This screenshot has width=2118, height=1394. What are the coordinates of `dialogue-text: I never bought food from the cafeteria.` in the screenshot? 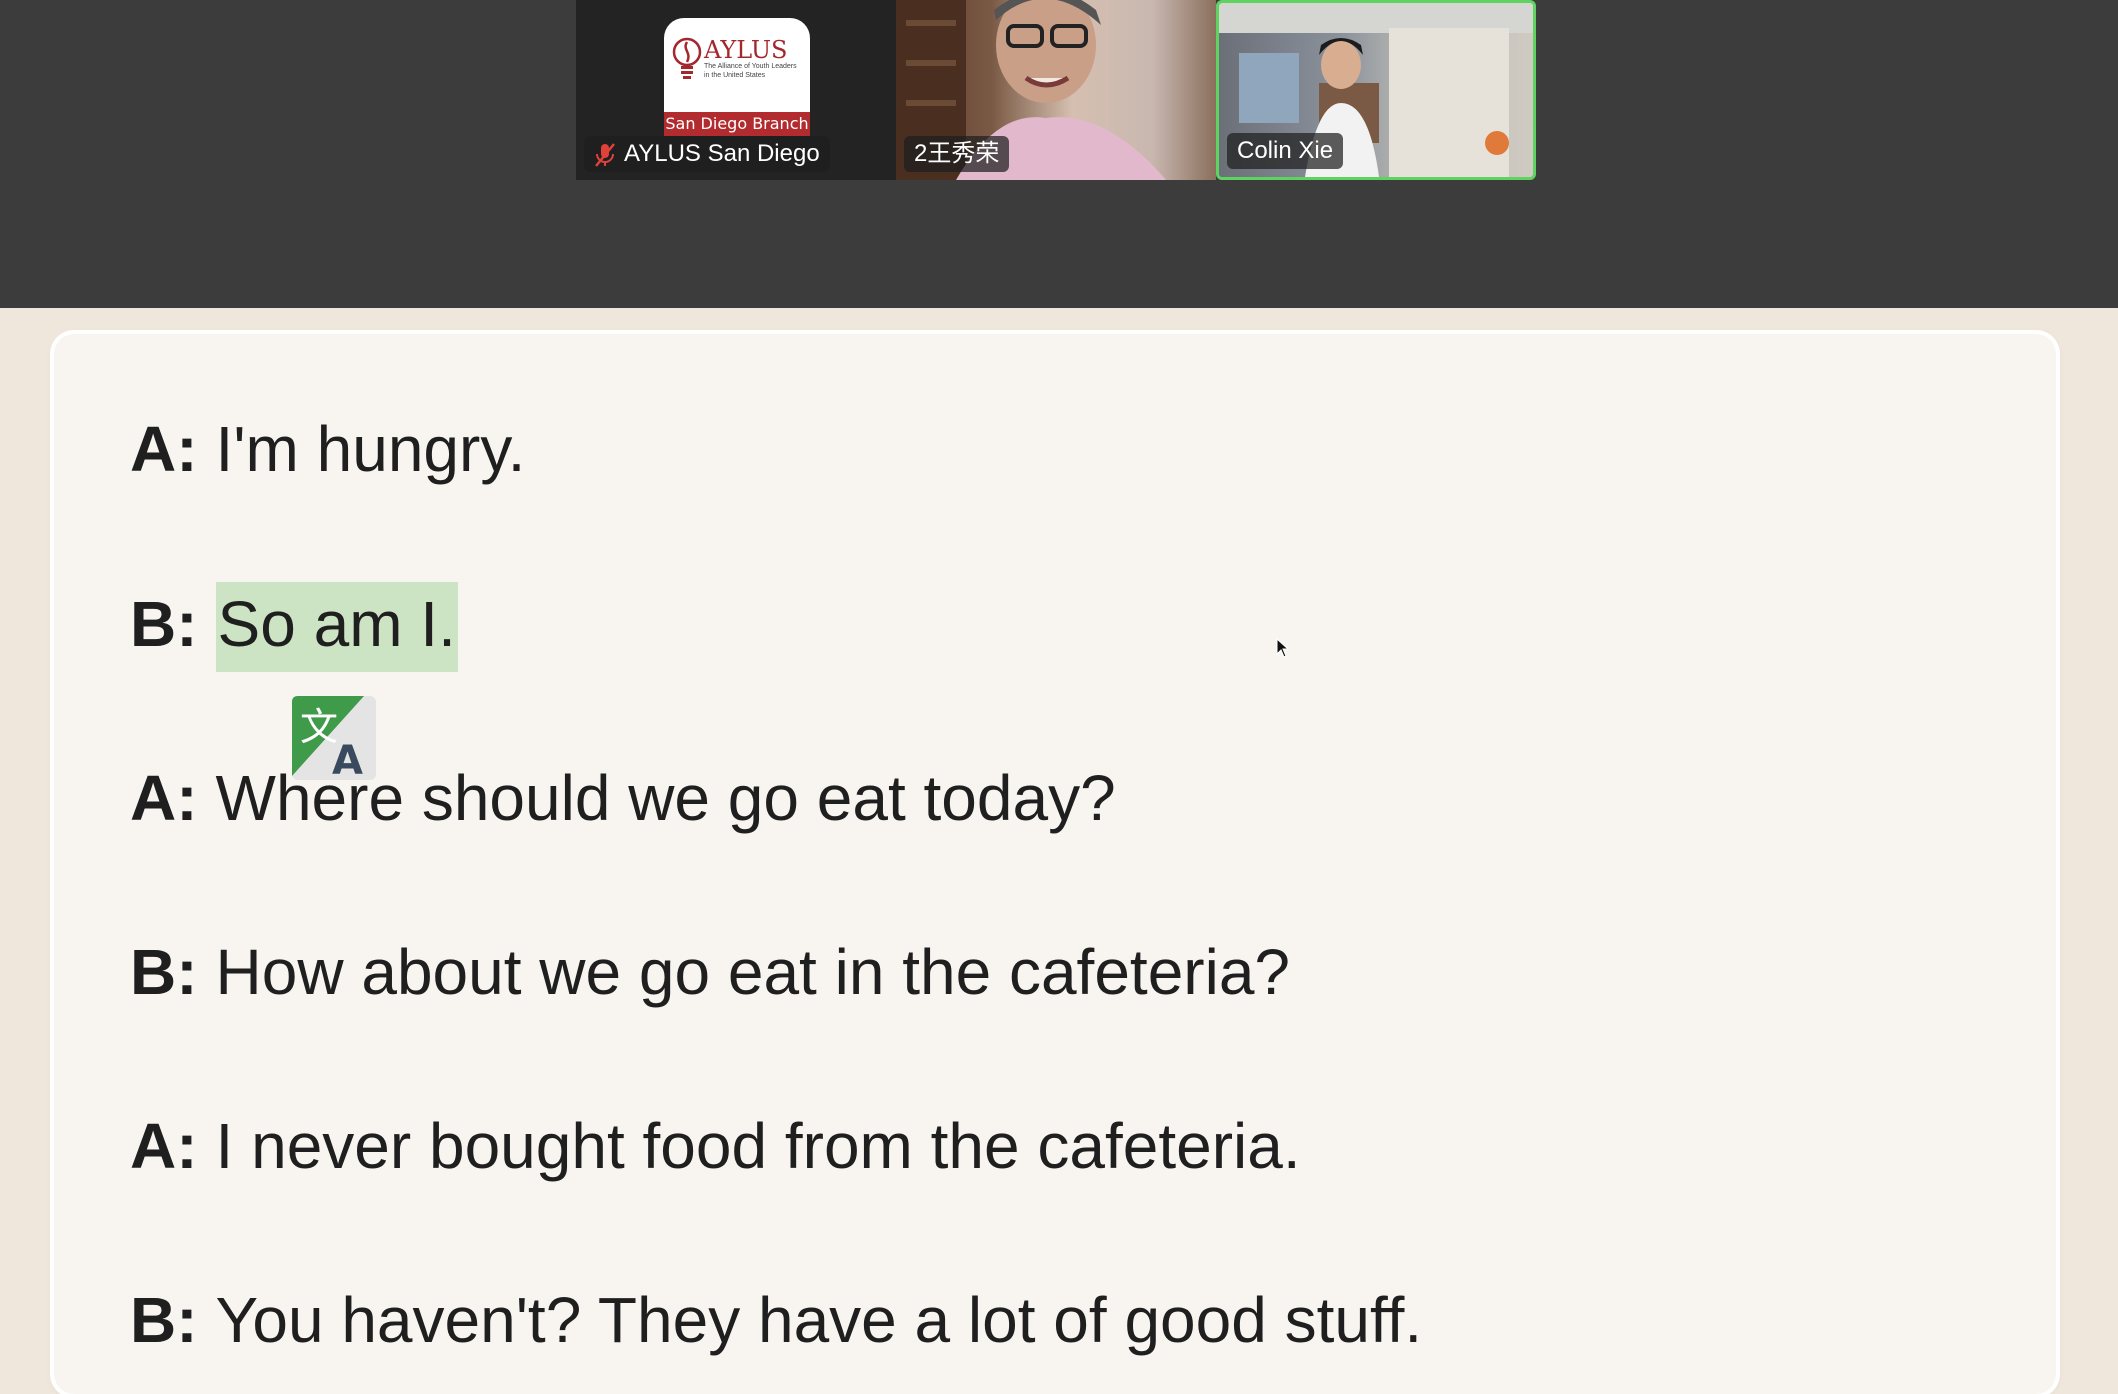 It's located at (758, 1146).